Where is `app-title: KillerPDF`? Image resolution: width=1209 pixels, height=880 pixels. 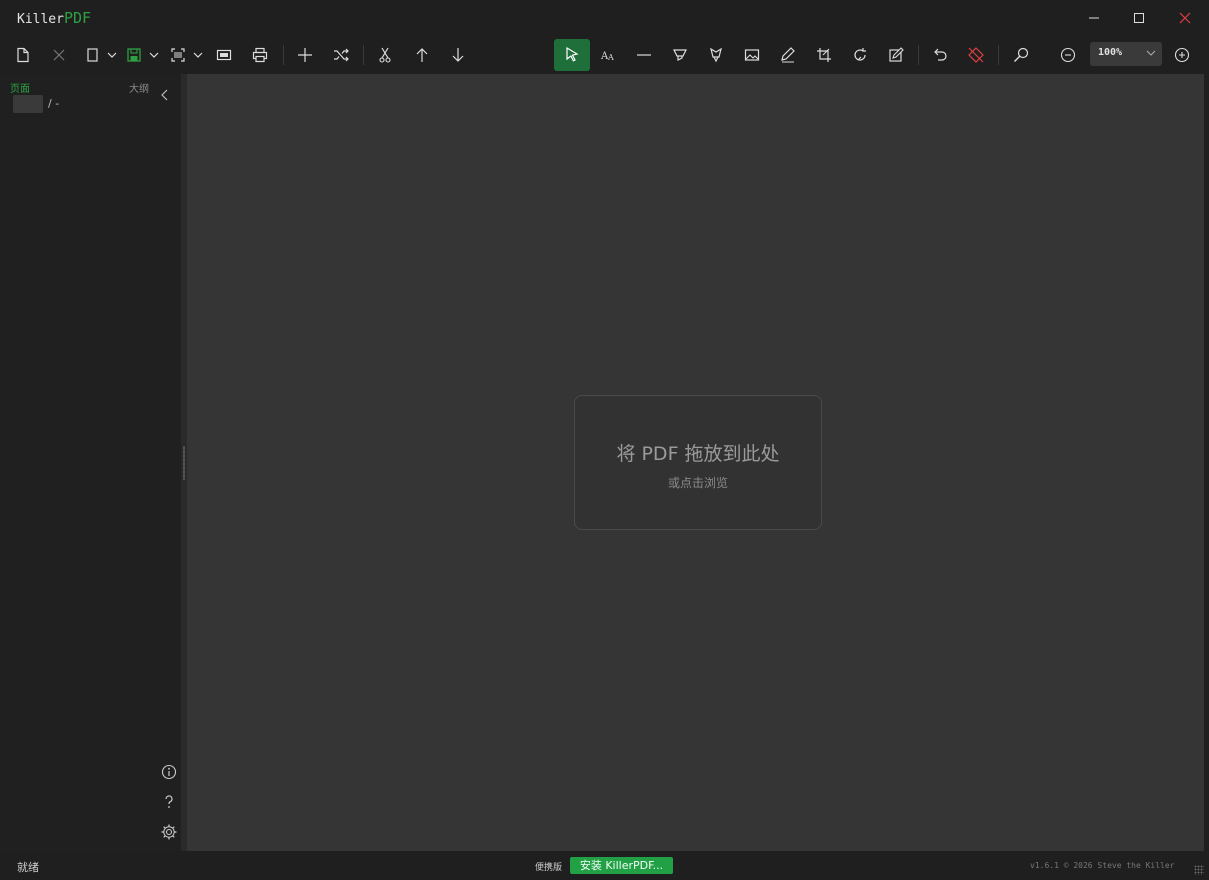
app-title: KillerPDF is located at coordinates (54, 18).